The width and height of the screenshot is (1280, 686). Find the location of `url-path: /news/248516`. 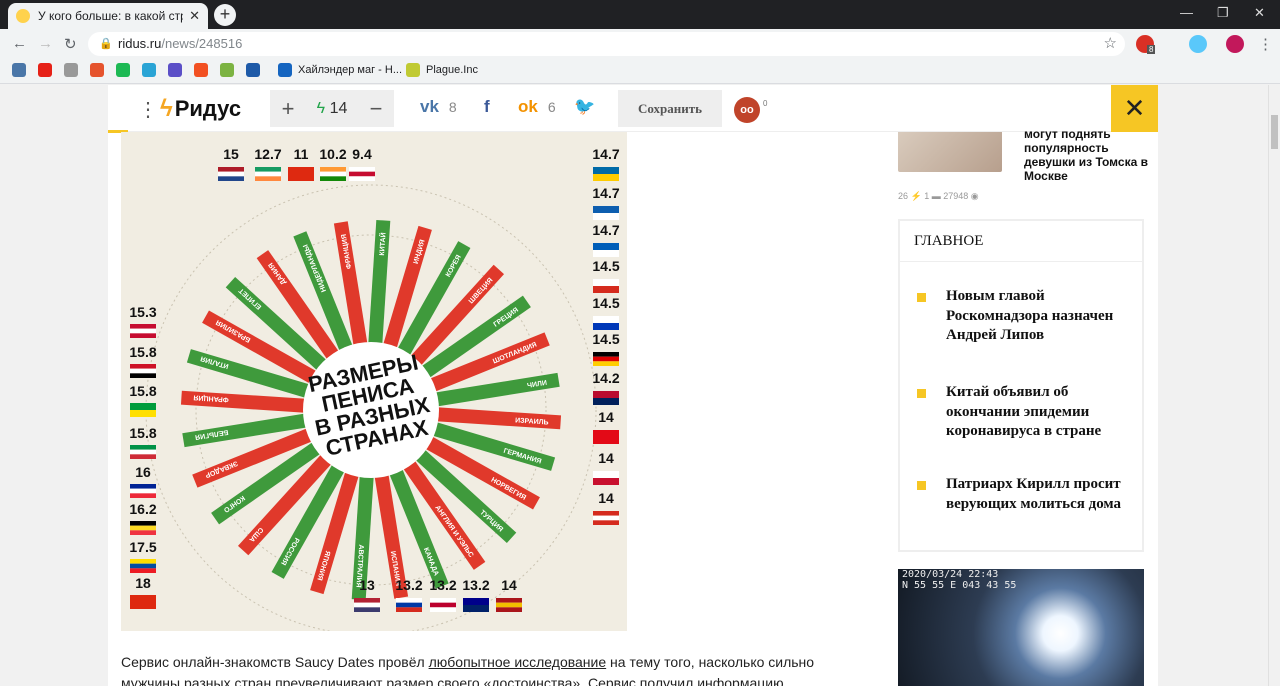

url-path: /news/248516 is located at coordinates (202, 43).